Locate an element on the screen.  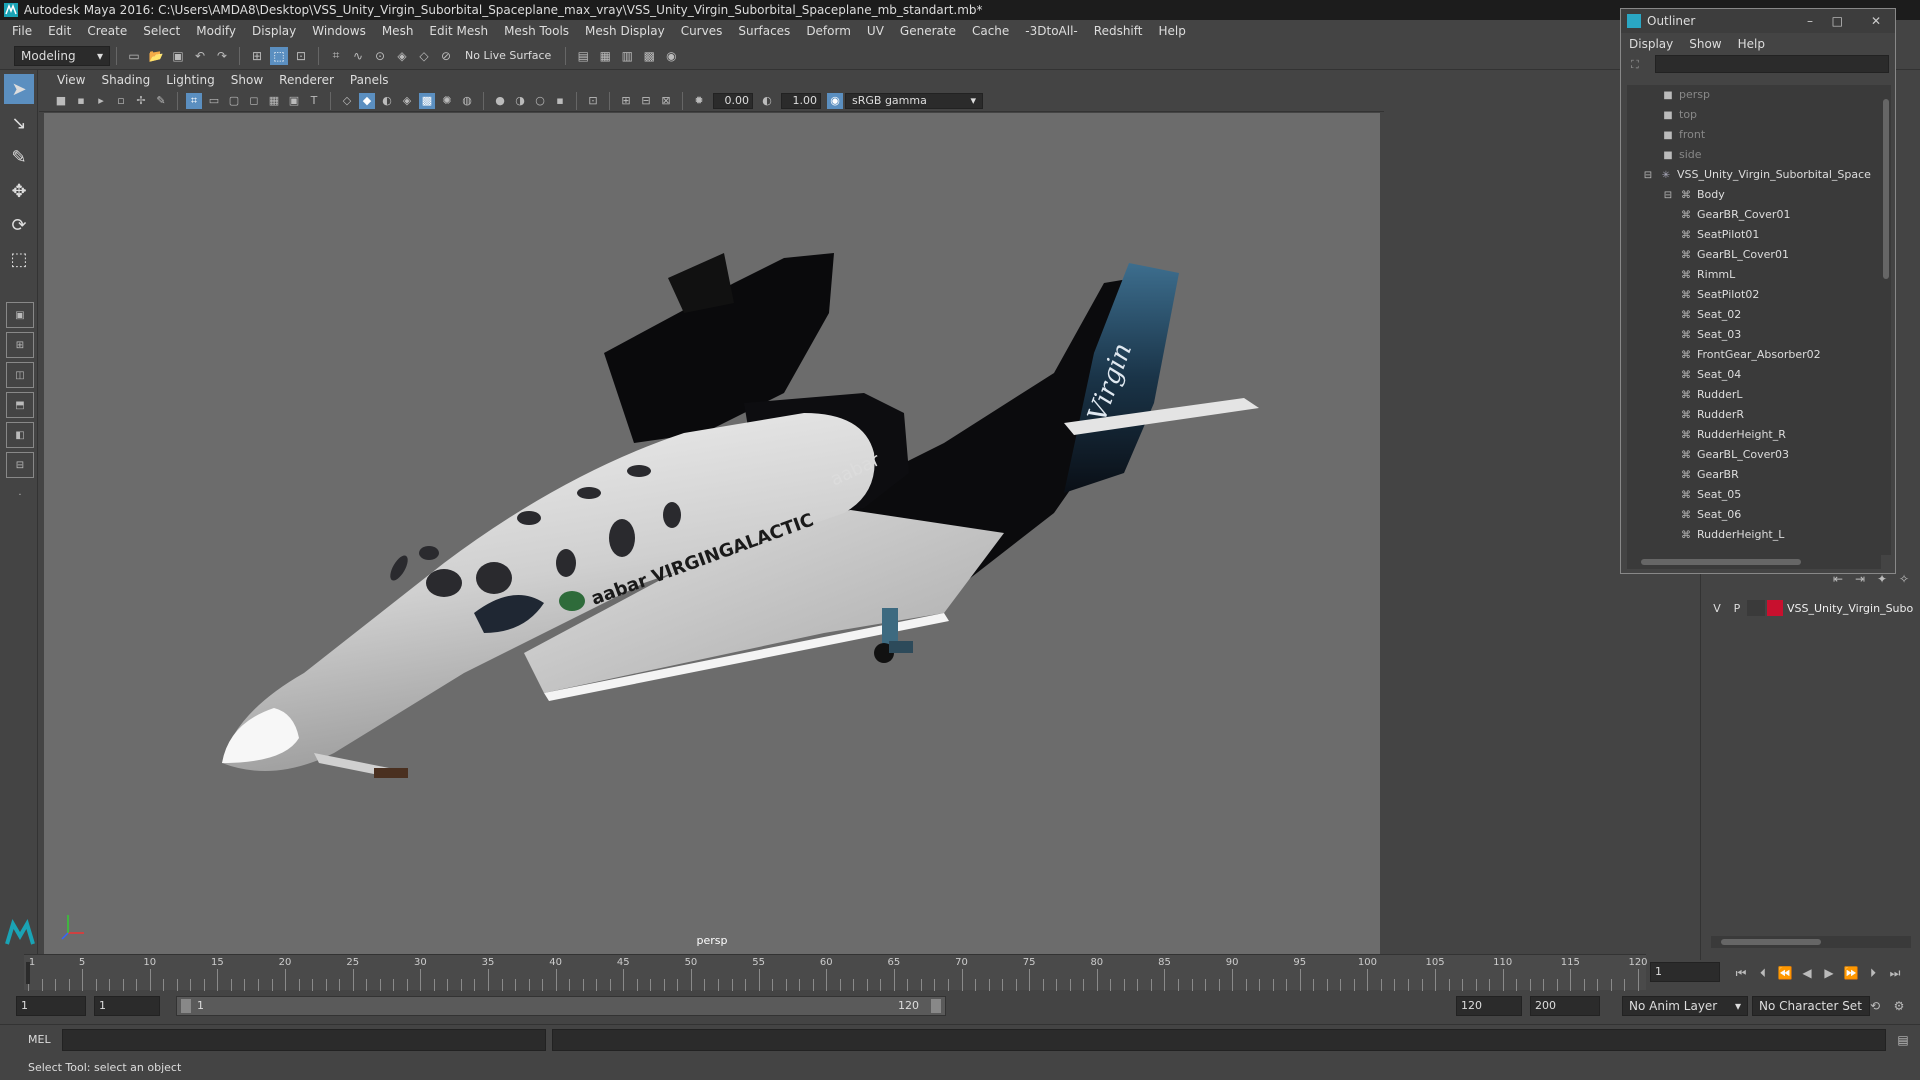
four-view-layout-icon: ⊞ is located at coordinates (20, 345).